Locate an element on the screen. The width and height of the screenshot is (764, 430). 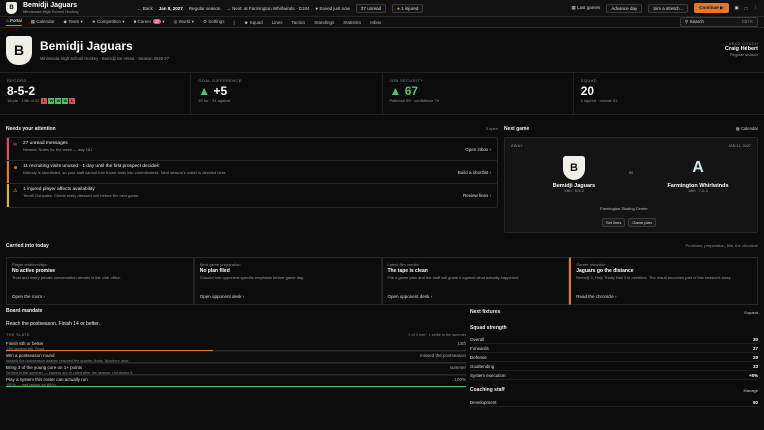
next-match-link: → Next: at Farmington Whirlwinds · D184 is located at coordinates (267, 8).